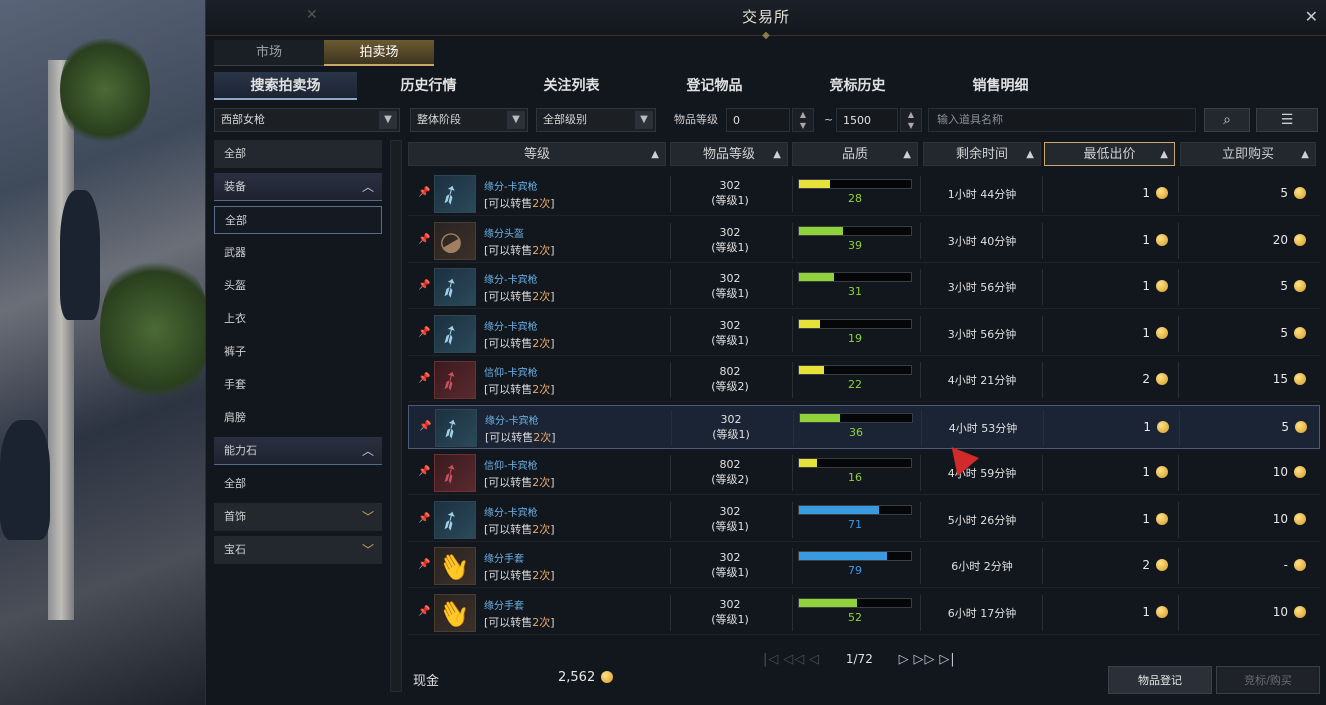 The width and height of the screenshot is (1326, 705). What do you see at coordinates (1062, 120) in the screenshot?
I see `search-input: 输入道具名称` at bounding box center [1062, 120].